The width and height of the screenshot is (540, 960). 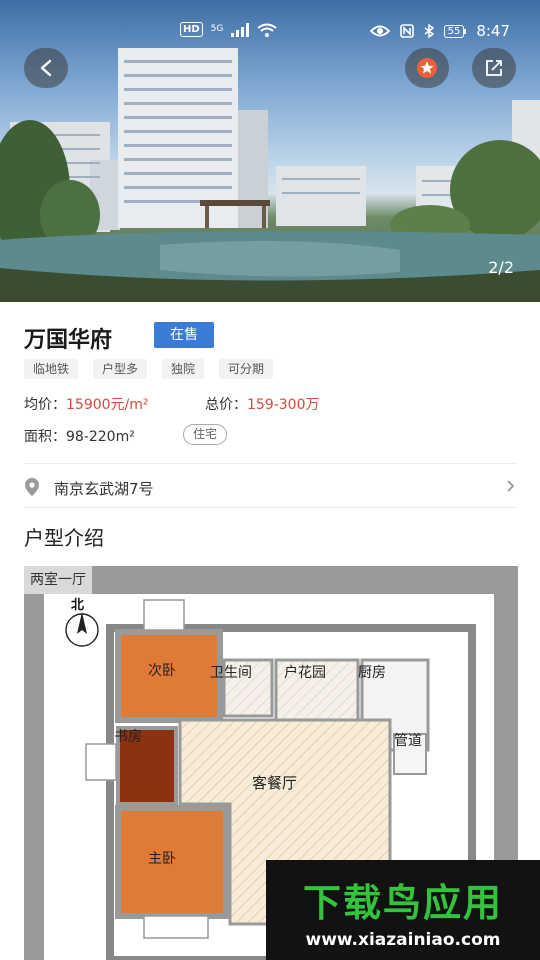 I want to click on total-price-row: 总价：159-300万, so click(x=262, y=404).